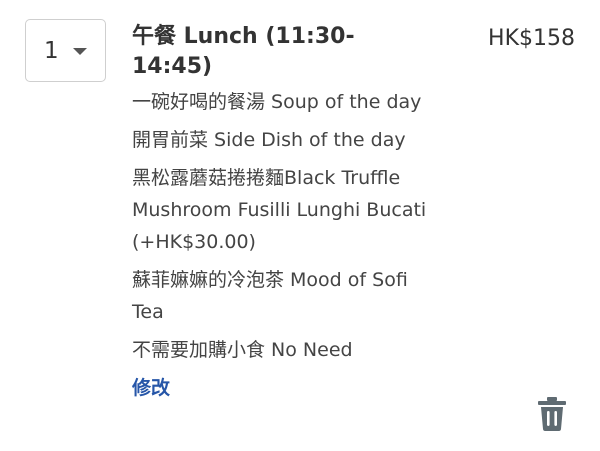  I want to click on item-price: HK$158, so click(531, 38).